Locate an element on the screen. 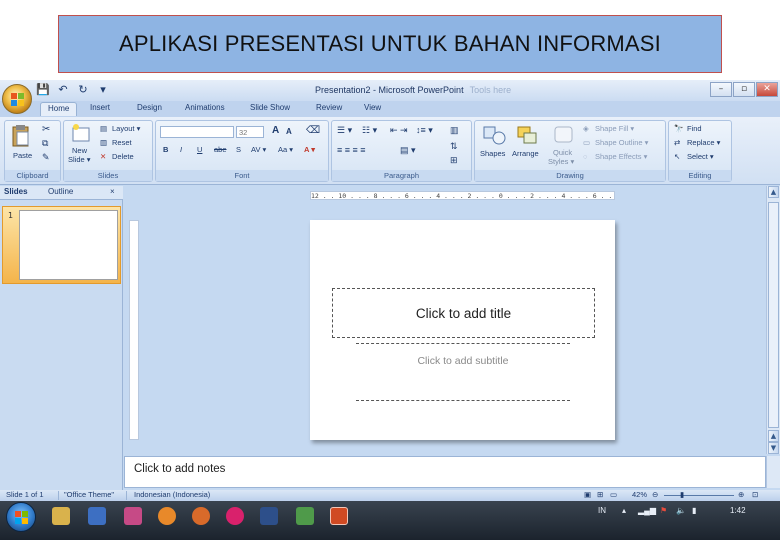 This screenshot has width=780, height=540. excel-taskbar-icon is located at coordinates (305, 516).